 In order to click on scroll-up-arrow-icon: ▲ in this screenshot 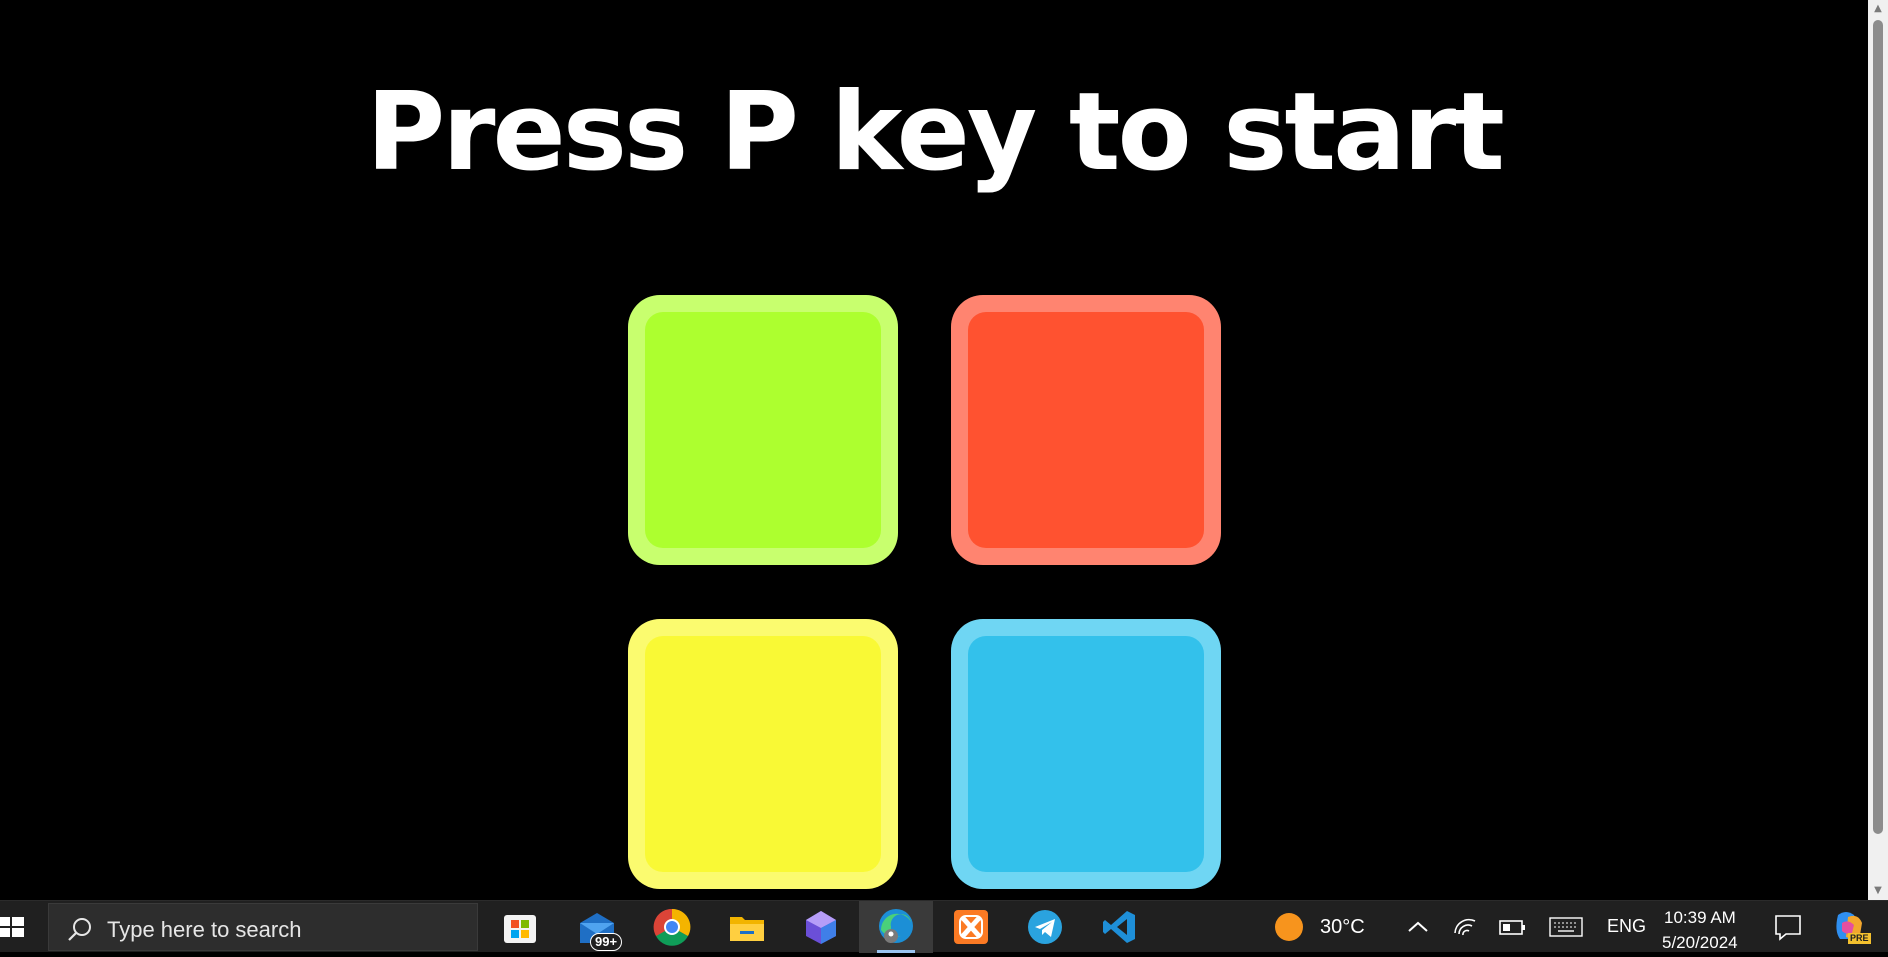, I will do `click(1878, 9)`.